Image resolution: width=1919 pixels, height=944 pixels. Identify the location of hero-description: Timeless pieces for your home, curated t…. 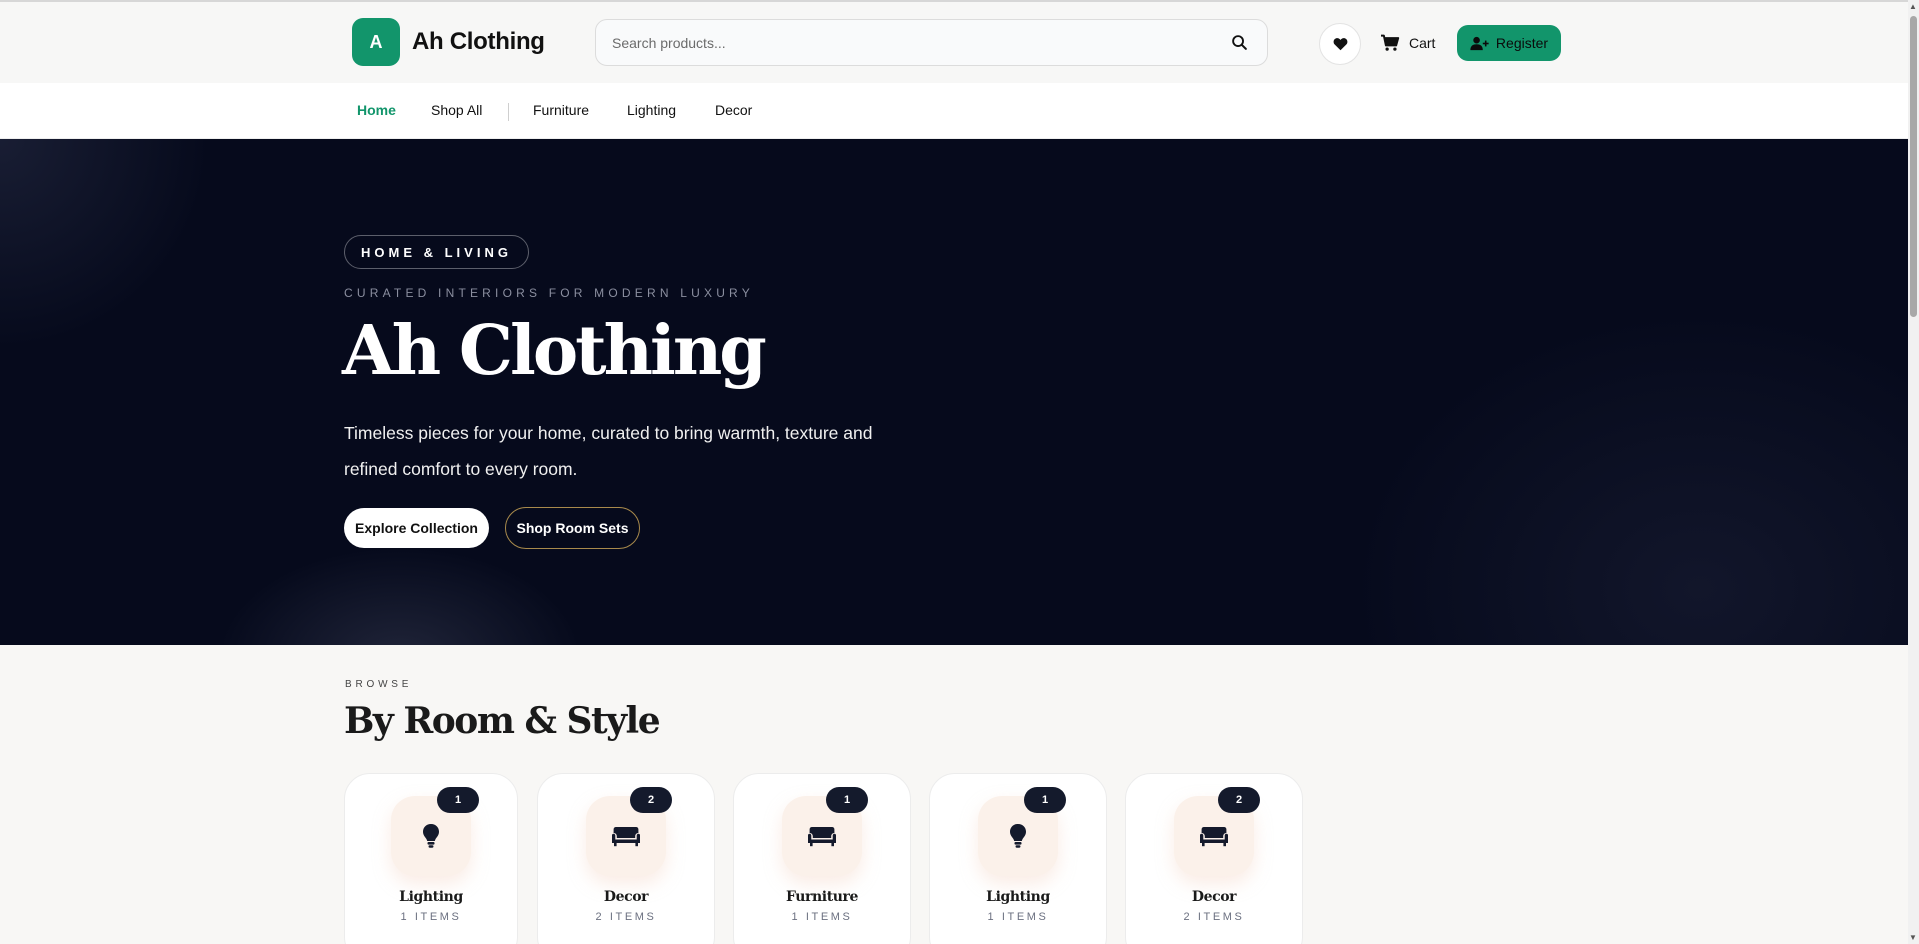
(608, 451).